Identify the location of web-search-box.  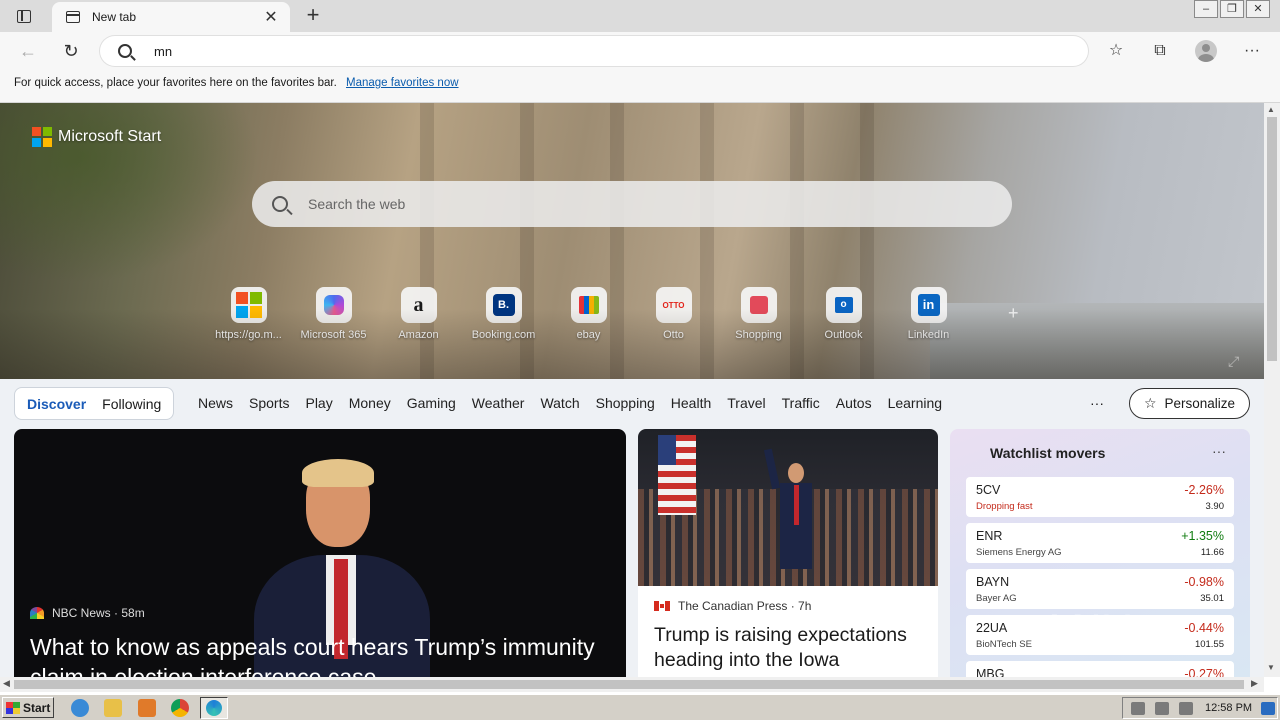
(632, 204).